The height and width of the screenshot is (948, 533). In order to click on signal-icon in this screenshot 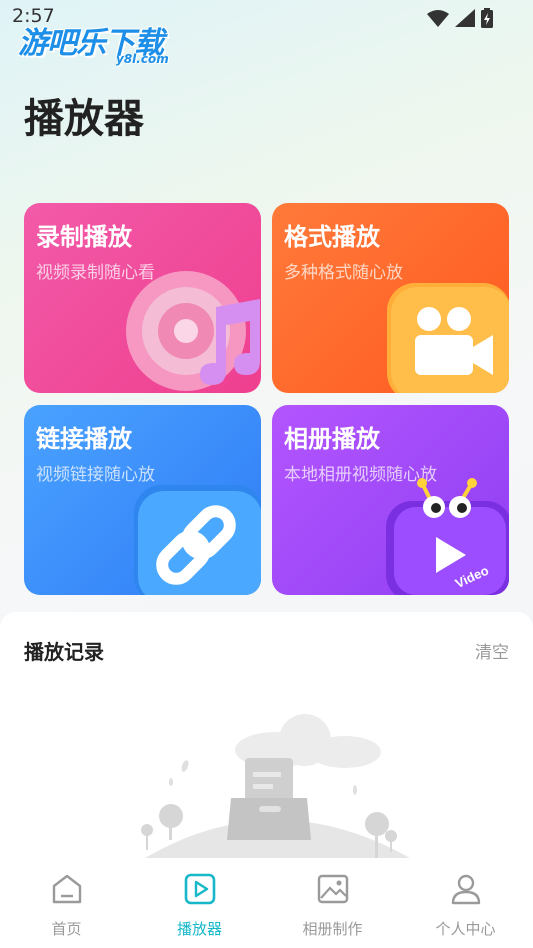, I will do `click(465, 18)`.